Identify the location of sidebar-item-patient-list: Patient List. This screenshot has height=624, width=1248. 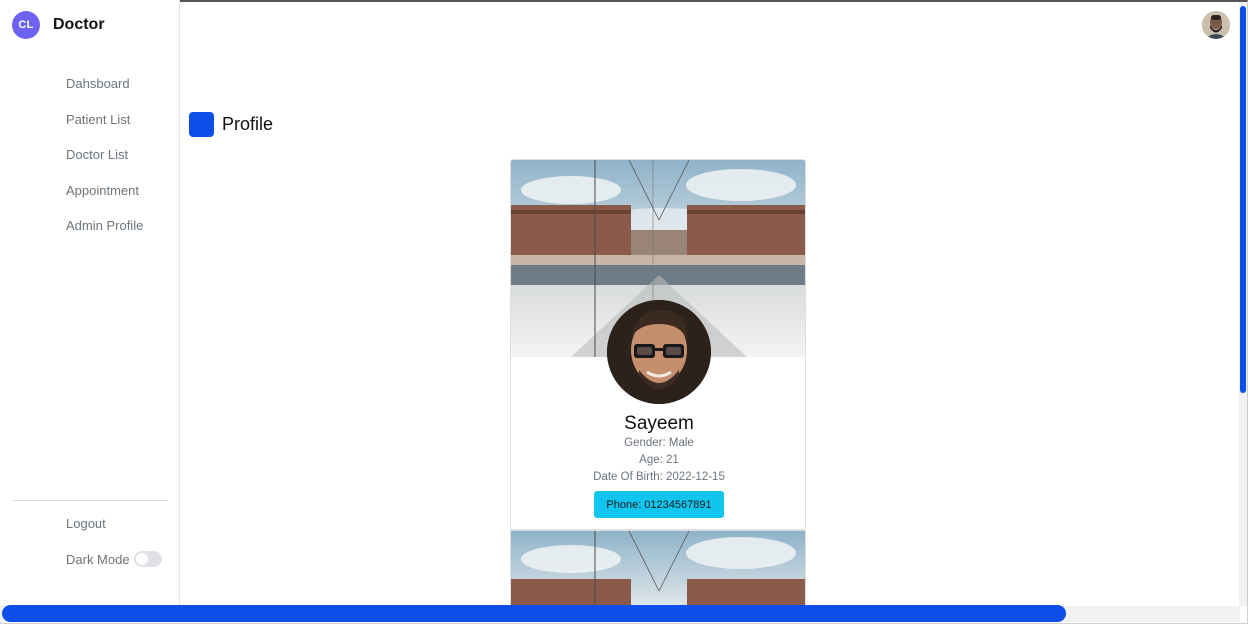
(104, 128).